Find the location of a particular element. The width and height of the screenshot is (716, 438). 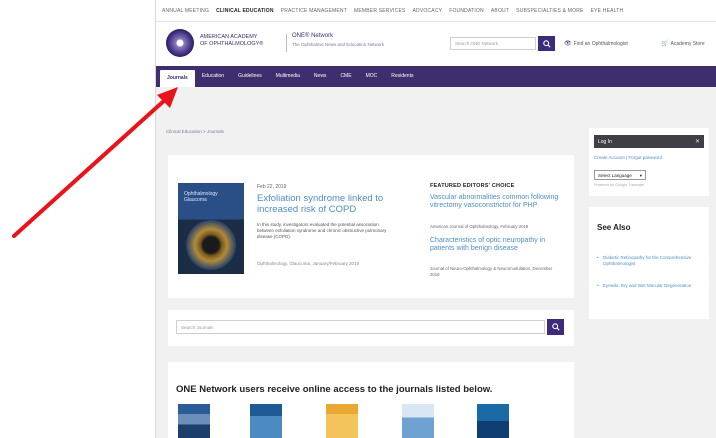

featured-cover-title: Ophthalmology Glaucoma is located at coordinates (201, 197).